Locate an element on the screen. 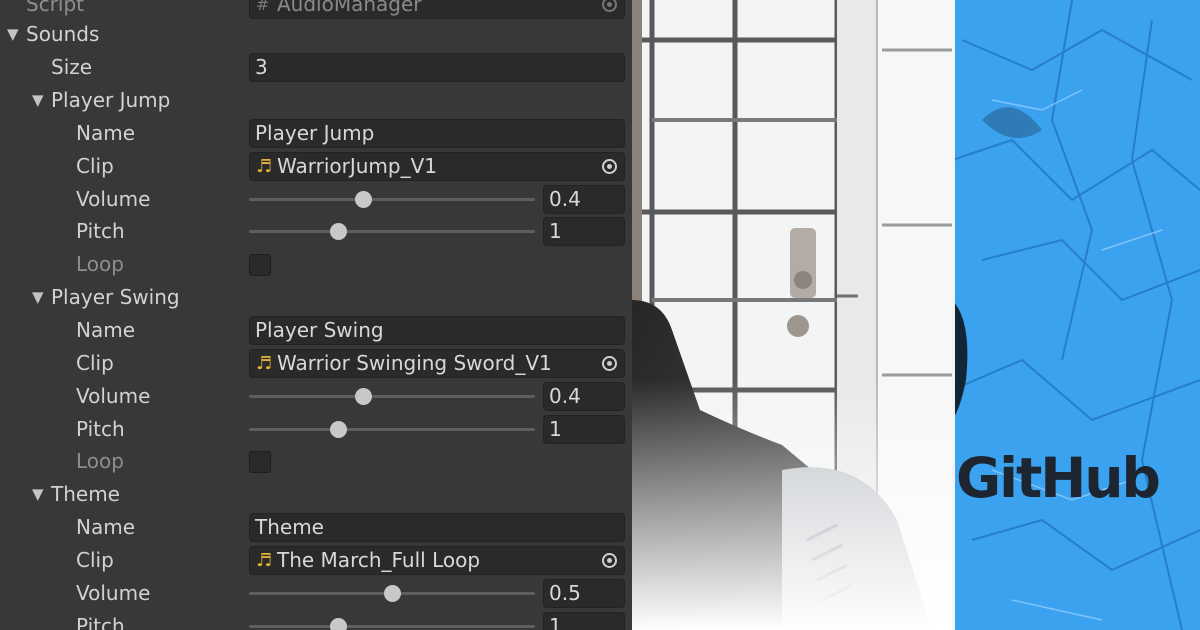 The width and height of the screenshot is (1200, 630). volume-input: 0.5 is located at coordinates (584, 593).